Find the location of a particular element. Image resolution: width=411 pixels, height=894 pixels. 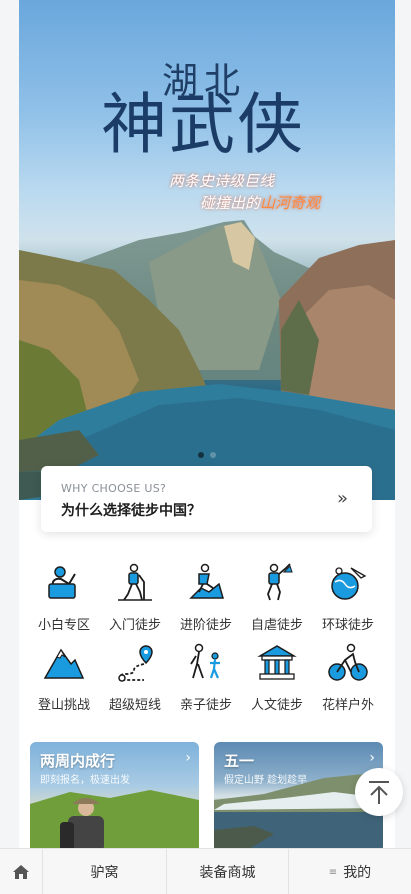

menu-icon: ≡ is located at coordinates (333, 872).